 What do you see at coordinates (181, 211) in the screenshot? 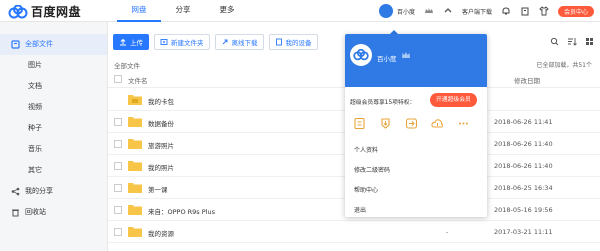
I see `file-name: 来自：OPPO R9s Plus` at bounding box center [181, 211].